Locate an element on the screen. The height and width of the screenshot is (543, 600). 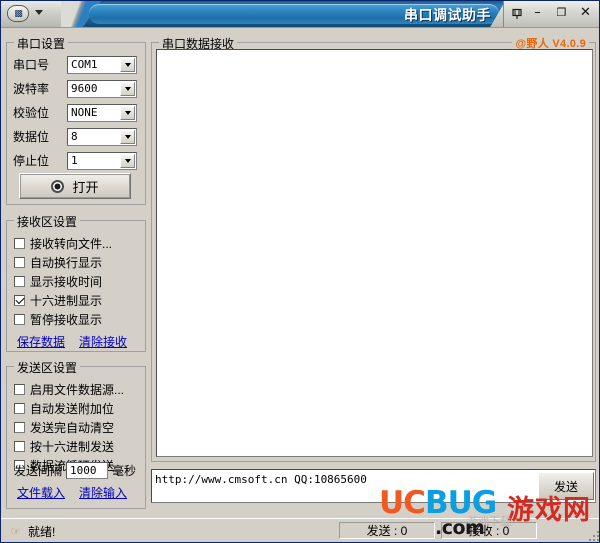
label-stopbits: 停止位 is located at coordinates (31, 161).